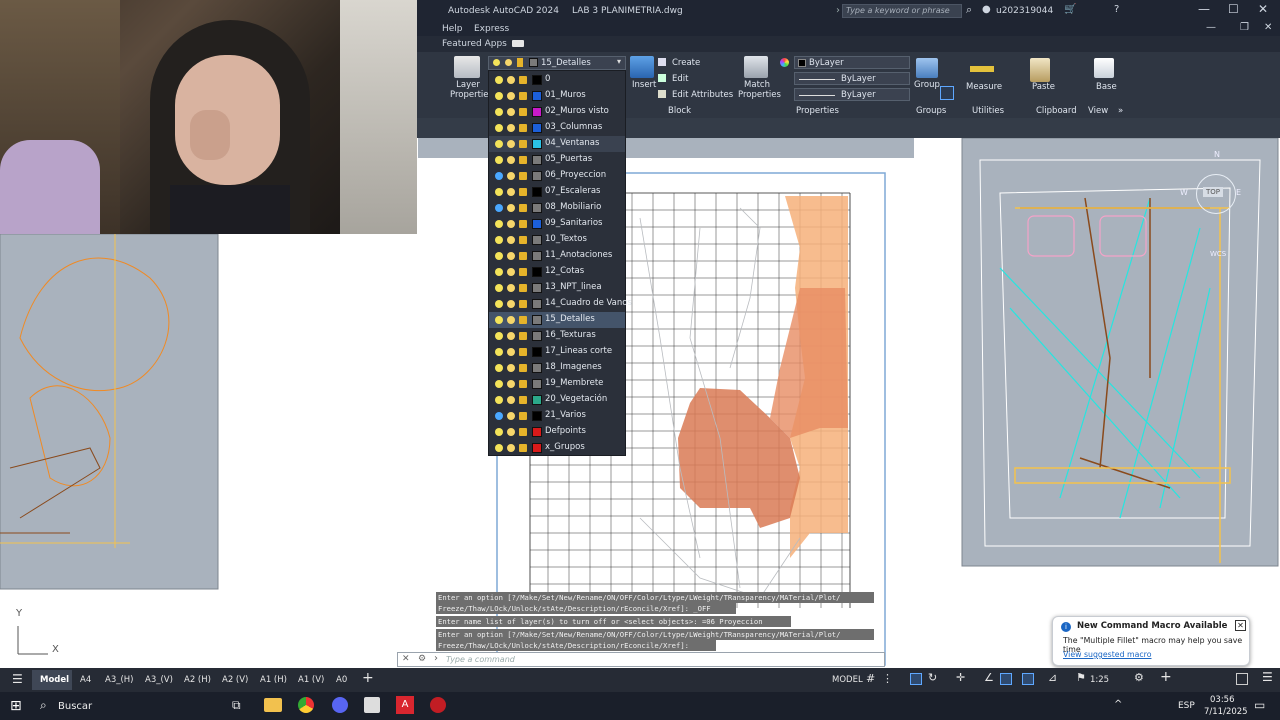  I want to click on group-select-icon, so click(947, 93).